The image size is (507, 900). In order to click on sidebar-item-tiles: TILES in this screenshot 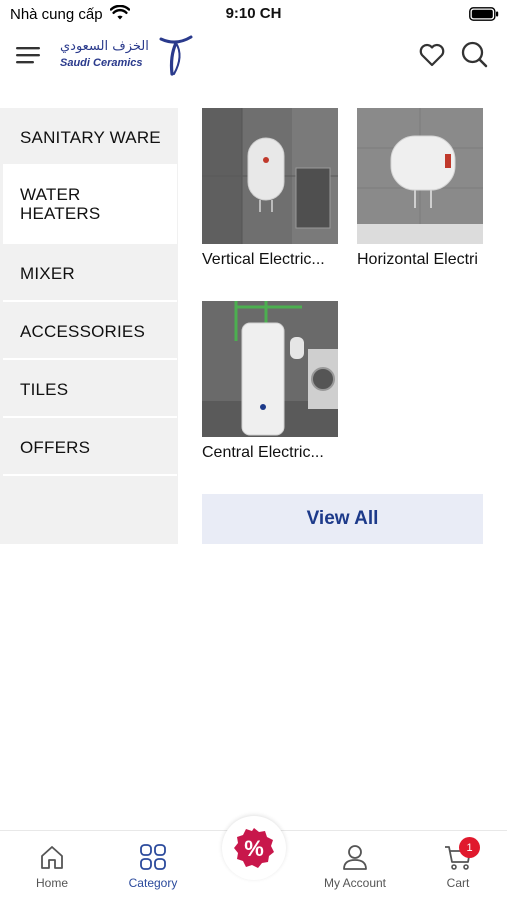, I will do `click(90, 390)`.